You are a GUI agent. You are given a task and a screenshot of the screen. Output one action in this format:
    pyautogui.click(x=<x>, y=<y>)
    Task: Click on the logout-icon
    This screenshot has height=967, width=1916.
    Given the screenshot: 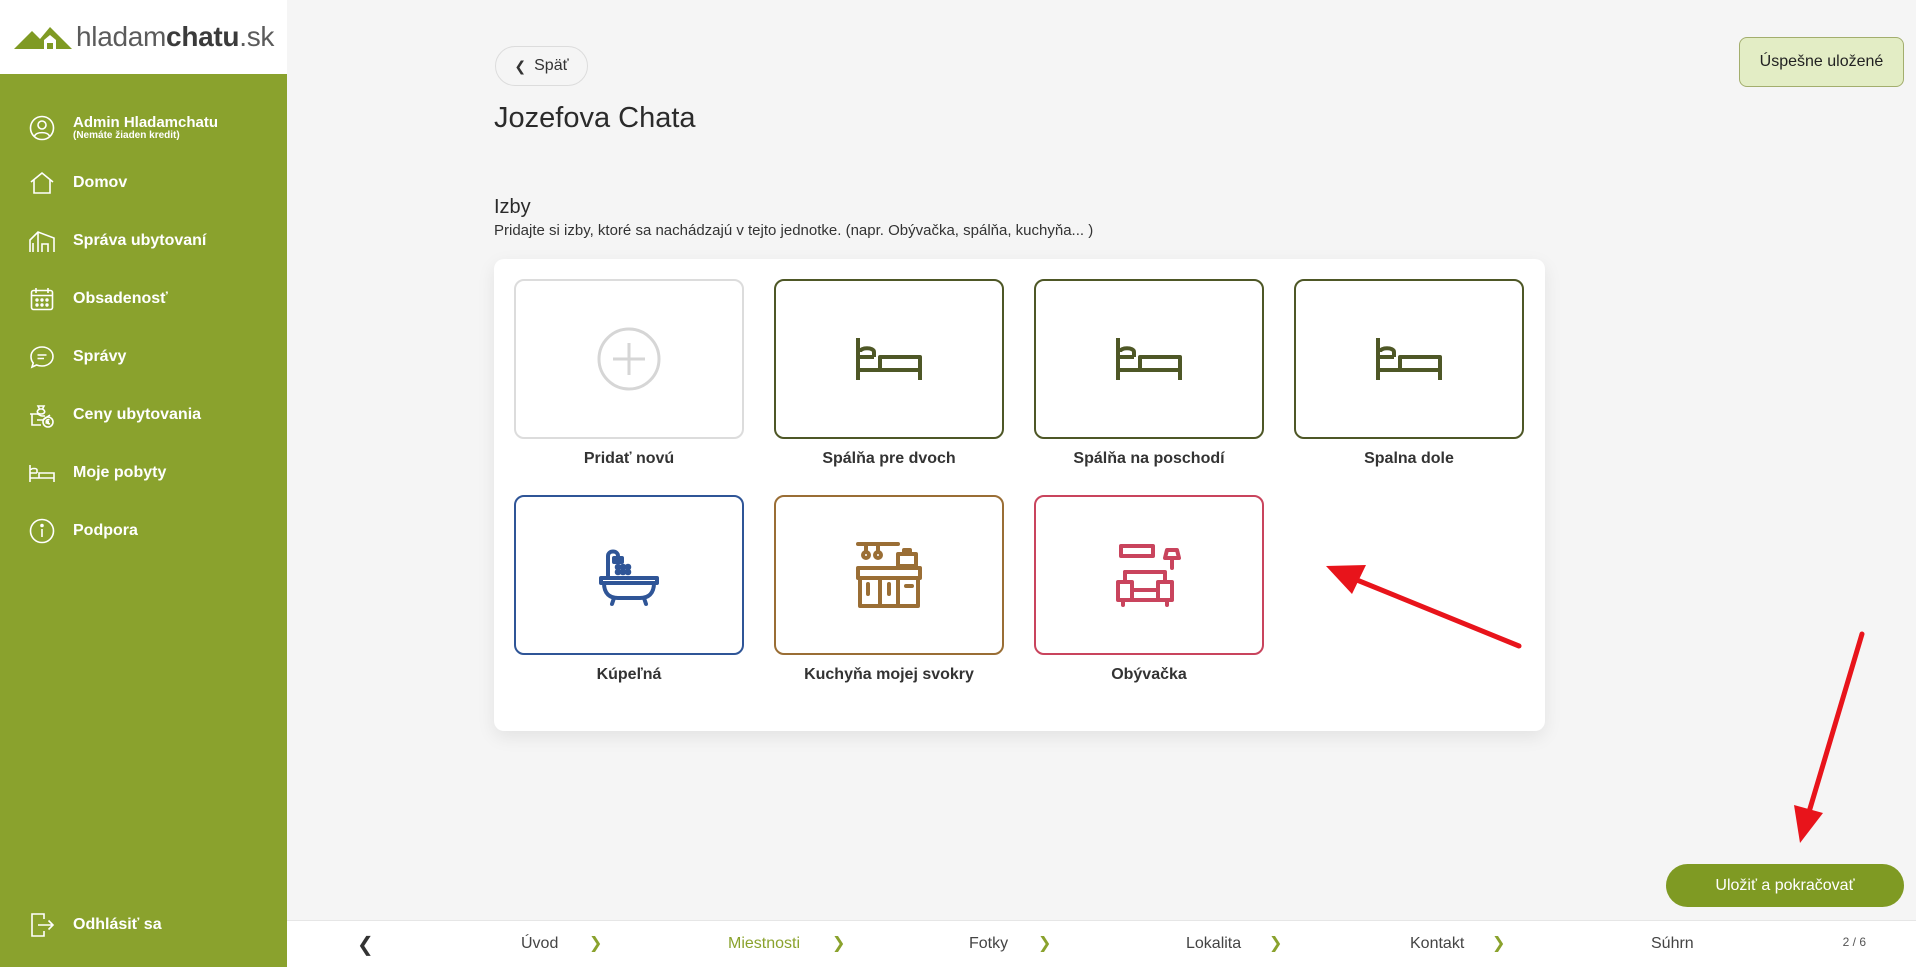 What is the action you would take?
    pyautogui.click(x=42, y=925)
    